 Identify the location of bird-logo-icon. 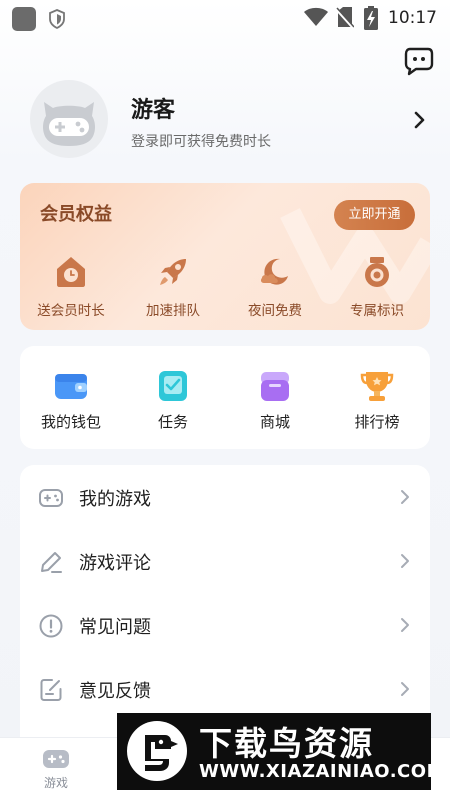
(157, 751).